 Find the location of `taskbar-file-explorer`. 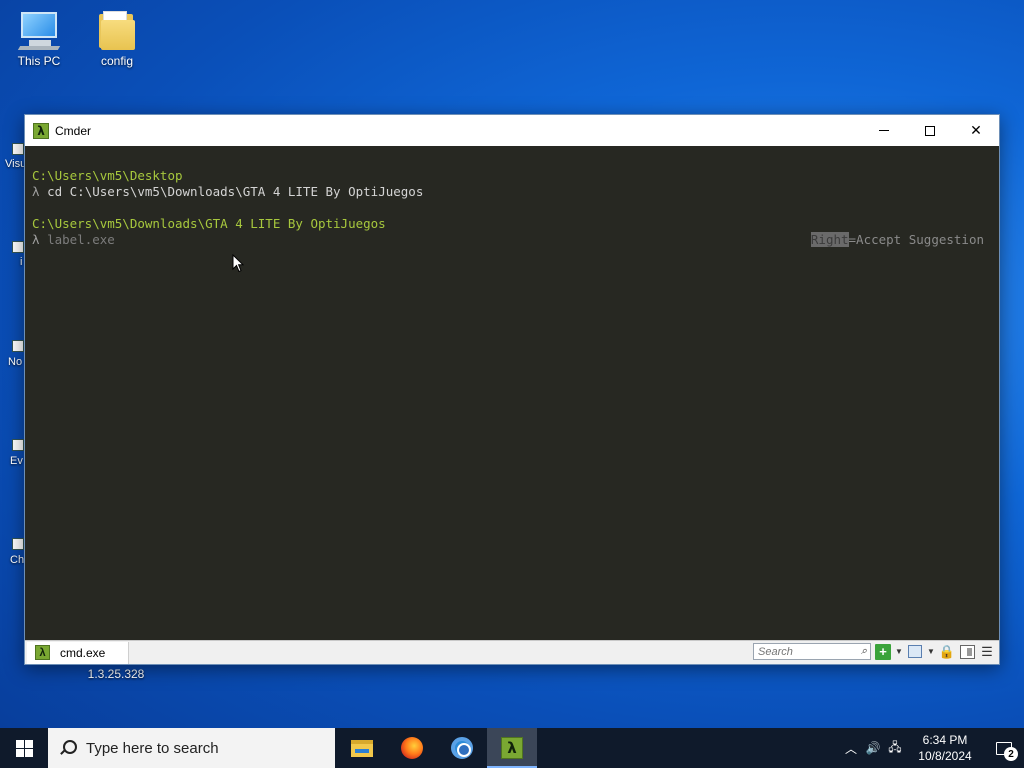

taskbar-file-explorer is located at coordinates (362, 748).